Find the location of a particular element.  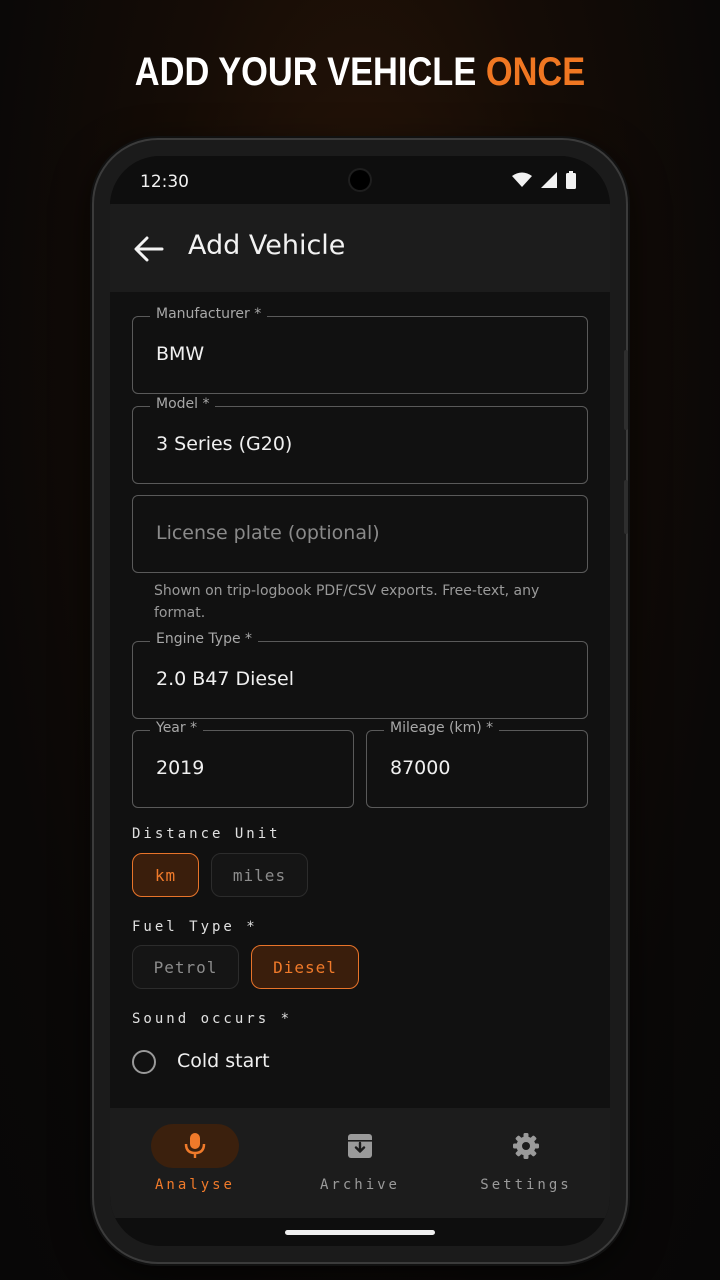

year-field: Year * 2019 is located at coordinates (243, 764).